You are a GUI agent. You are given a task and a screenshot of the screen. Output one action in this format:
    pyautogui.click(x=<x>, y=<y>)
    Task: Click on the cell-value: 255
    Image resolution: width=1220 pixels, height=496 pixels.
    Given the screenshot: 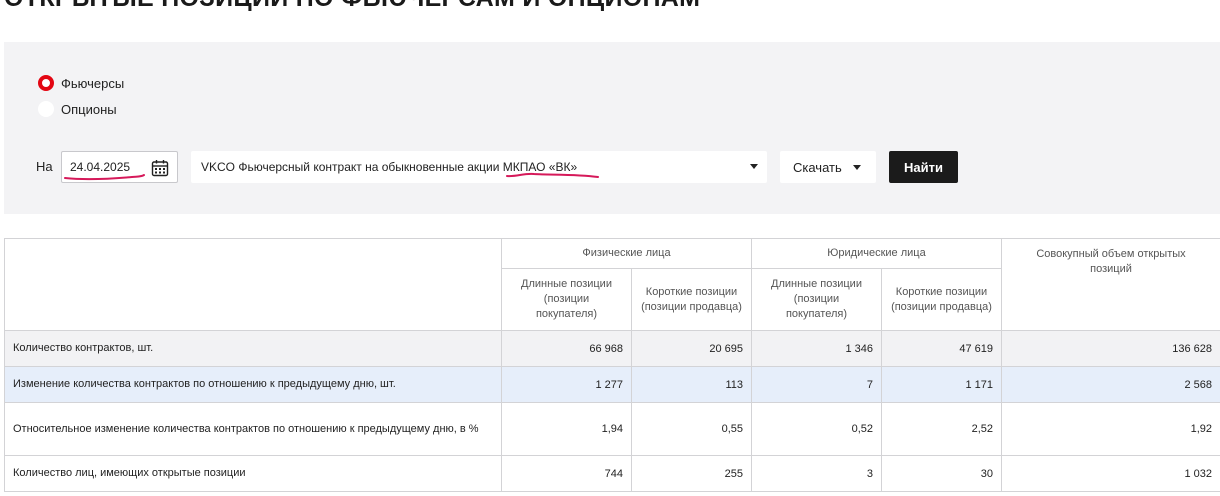 What is the action you would take?
    pyautogui.click(x=691, y=473)
    